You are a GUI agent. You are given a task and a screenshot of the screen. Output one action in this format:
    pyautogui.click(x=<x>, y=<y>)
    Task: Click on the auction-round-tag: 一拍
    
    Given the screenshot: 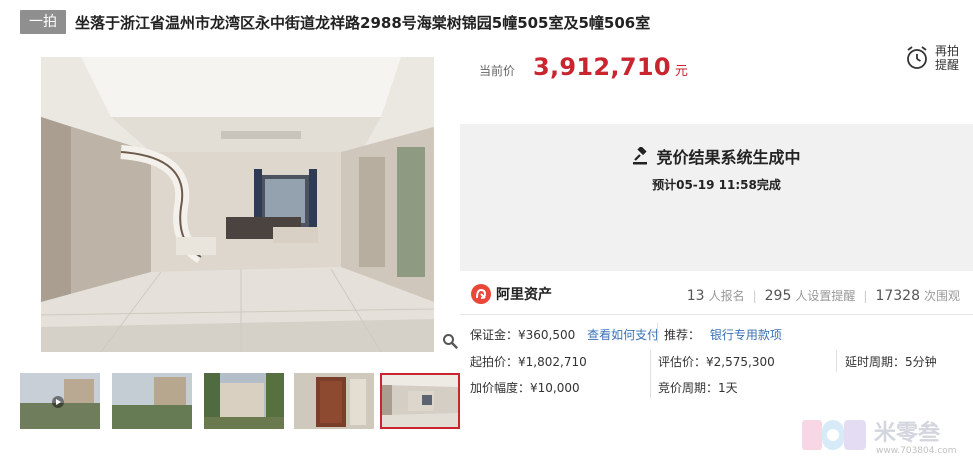 What is the action you would take?
    pyautogui.click(x=43, y=22)
    